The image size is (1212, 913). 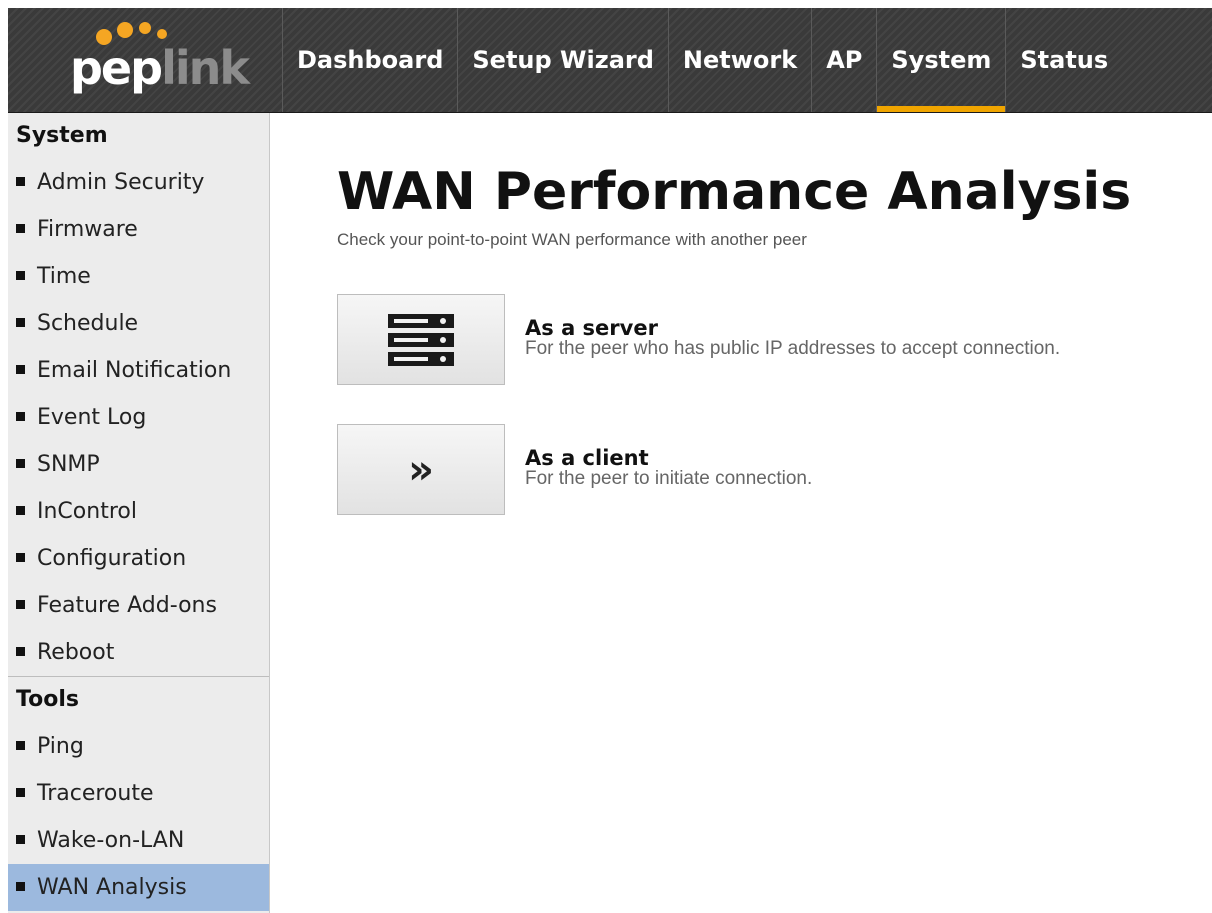 I want to click on sidebar-item-label: Event Log, so click(x=92, y=417).